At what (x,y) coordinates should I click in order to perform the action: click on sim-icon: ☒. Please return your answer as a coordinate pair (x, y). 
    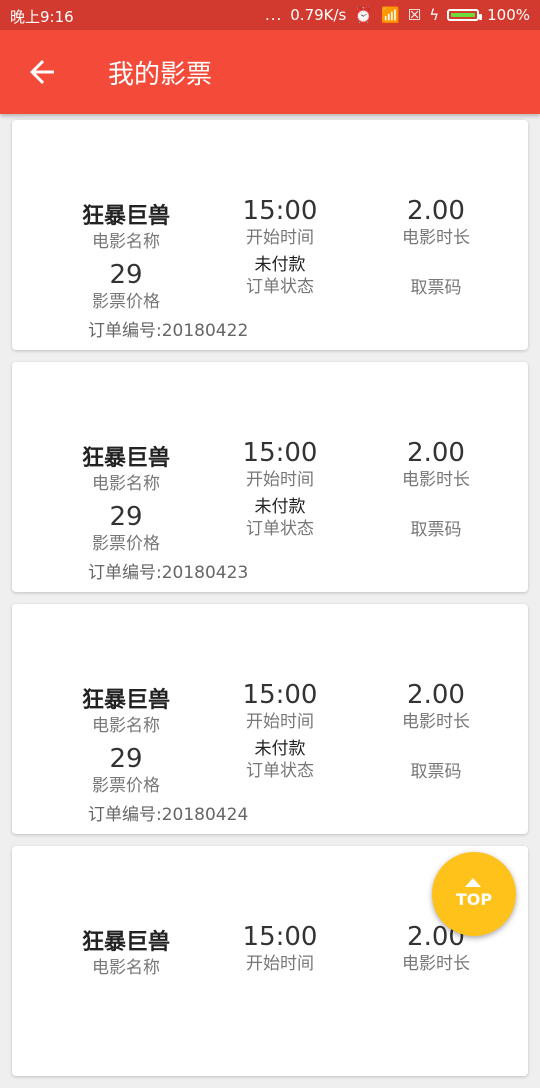
    Looking at the image, I should click on (414, 15).